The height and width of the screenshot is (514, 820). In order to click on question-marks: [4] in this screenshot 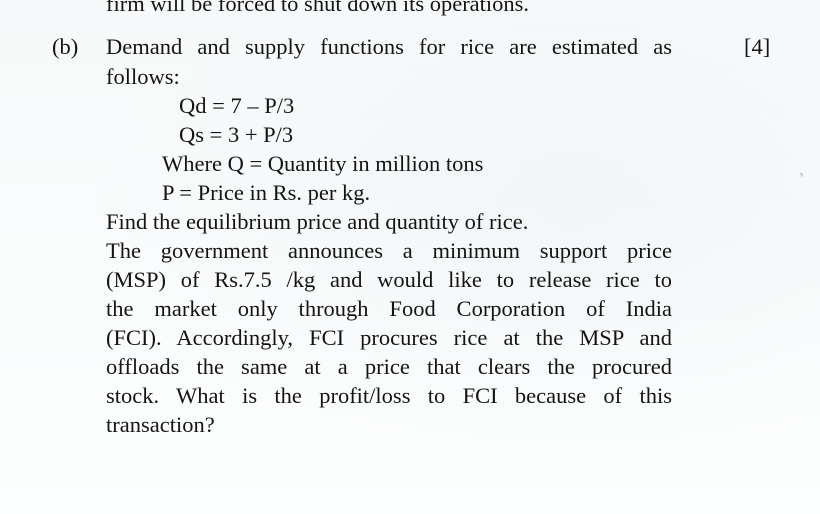, I will do `click(757, 46)`.